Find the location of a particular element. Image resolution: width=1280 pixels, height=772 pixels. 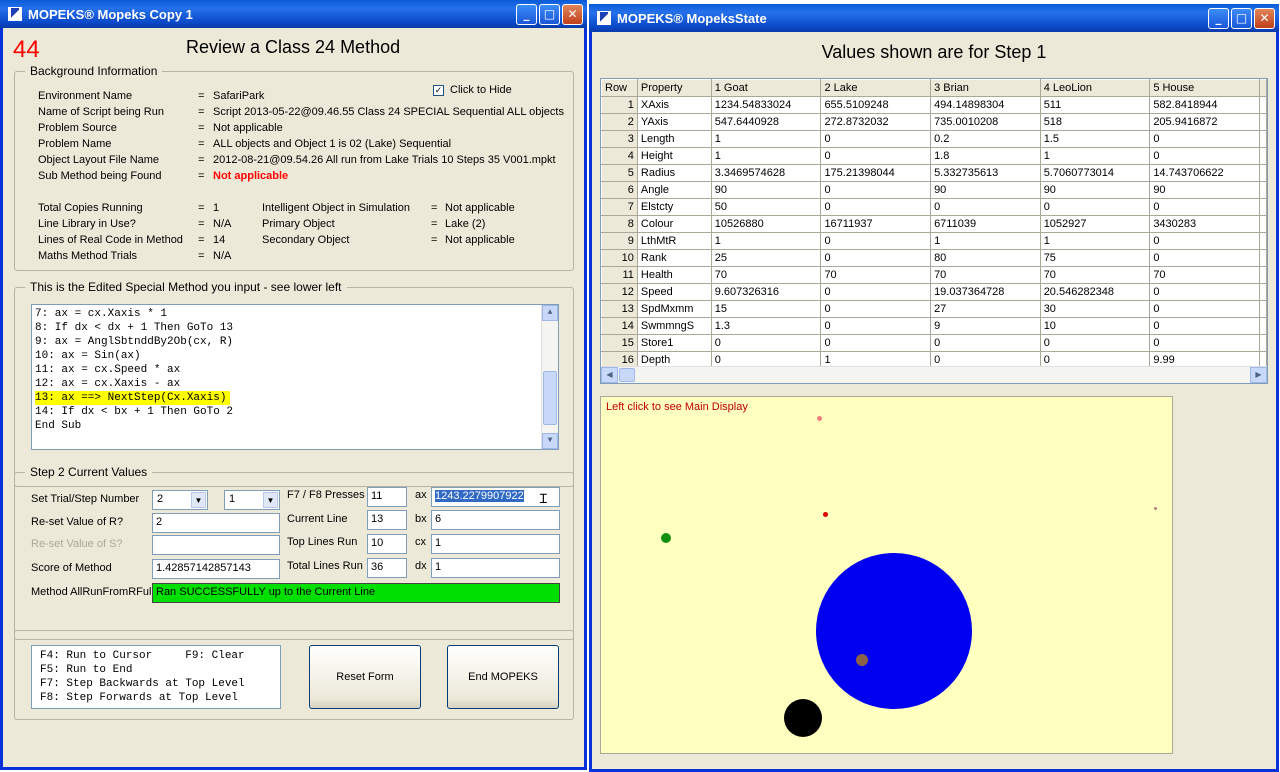

grid-cell: 6711039 is located at coordinates (985, 224).